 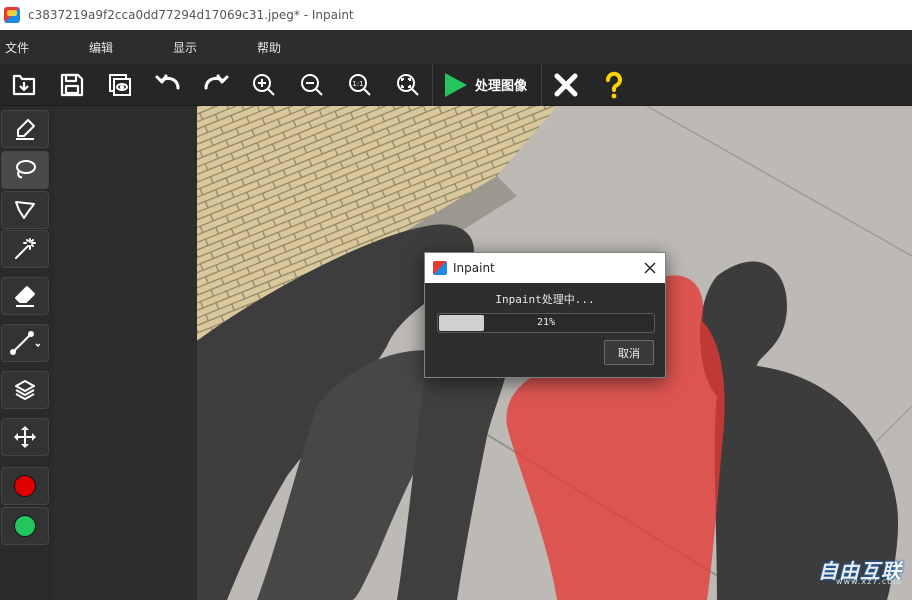 I want to click on line-tool-icon, so click(x=25, y=343).